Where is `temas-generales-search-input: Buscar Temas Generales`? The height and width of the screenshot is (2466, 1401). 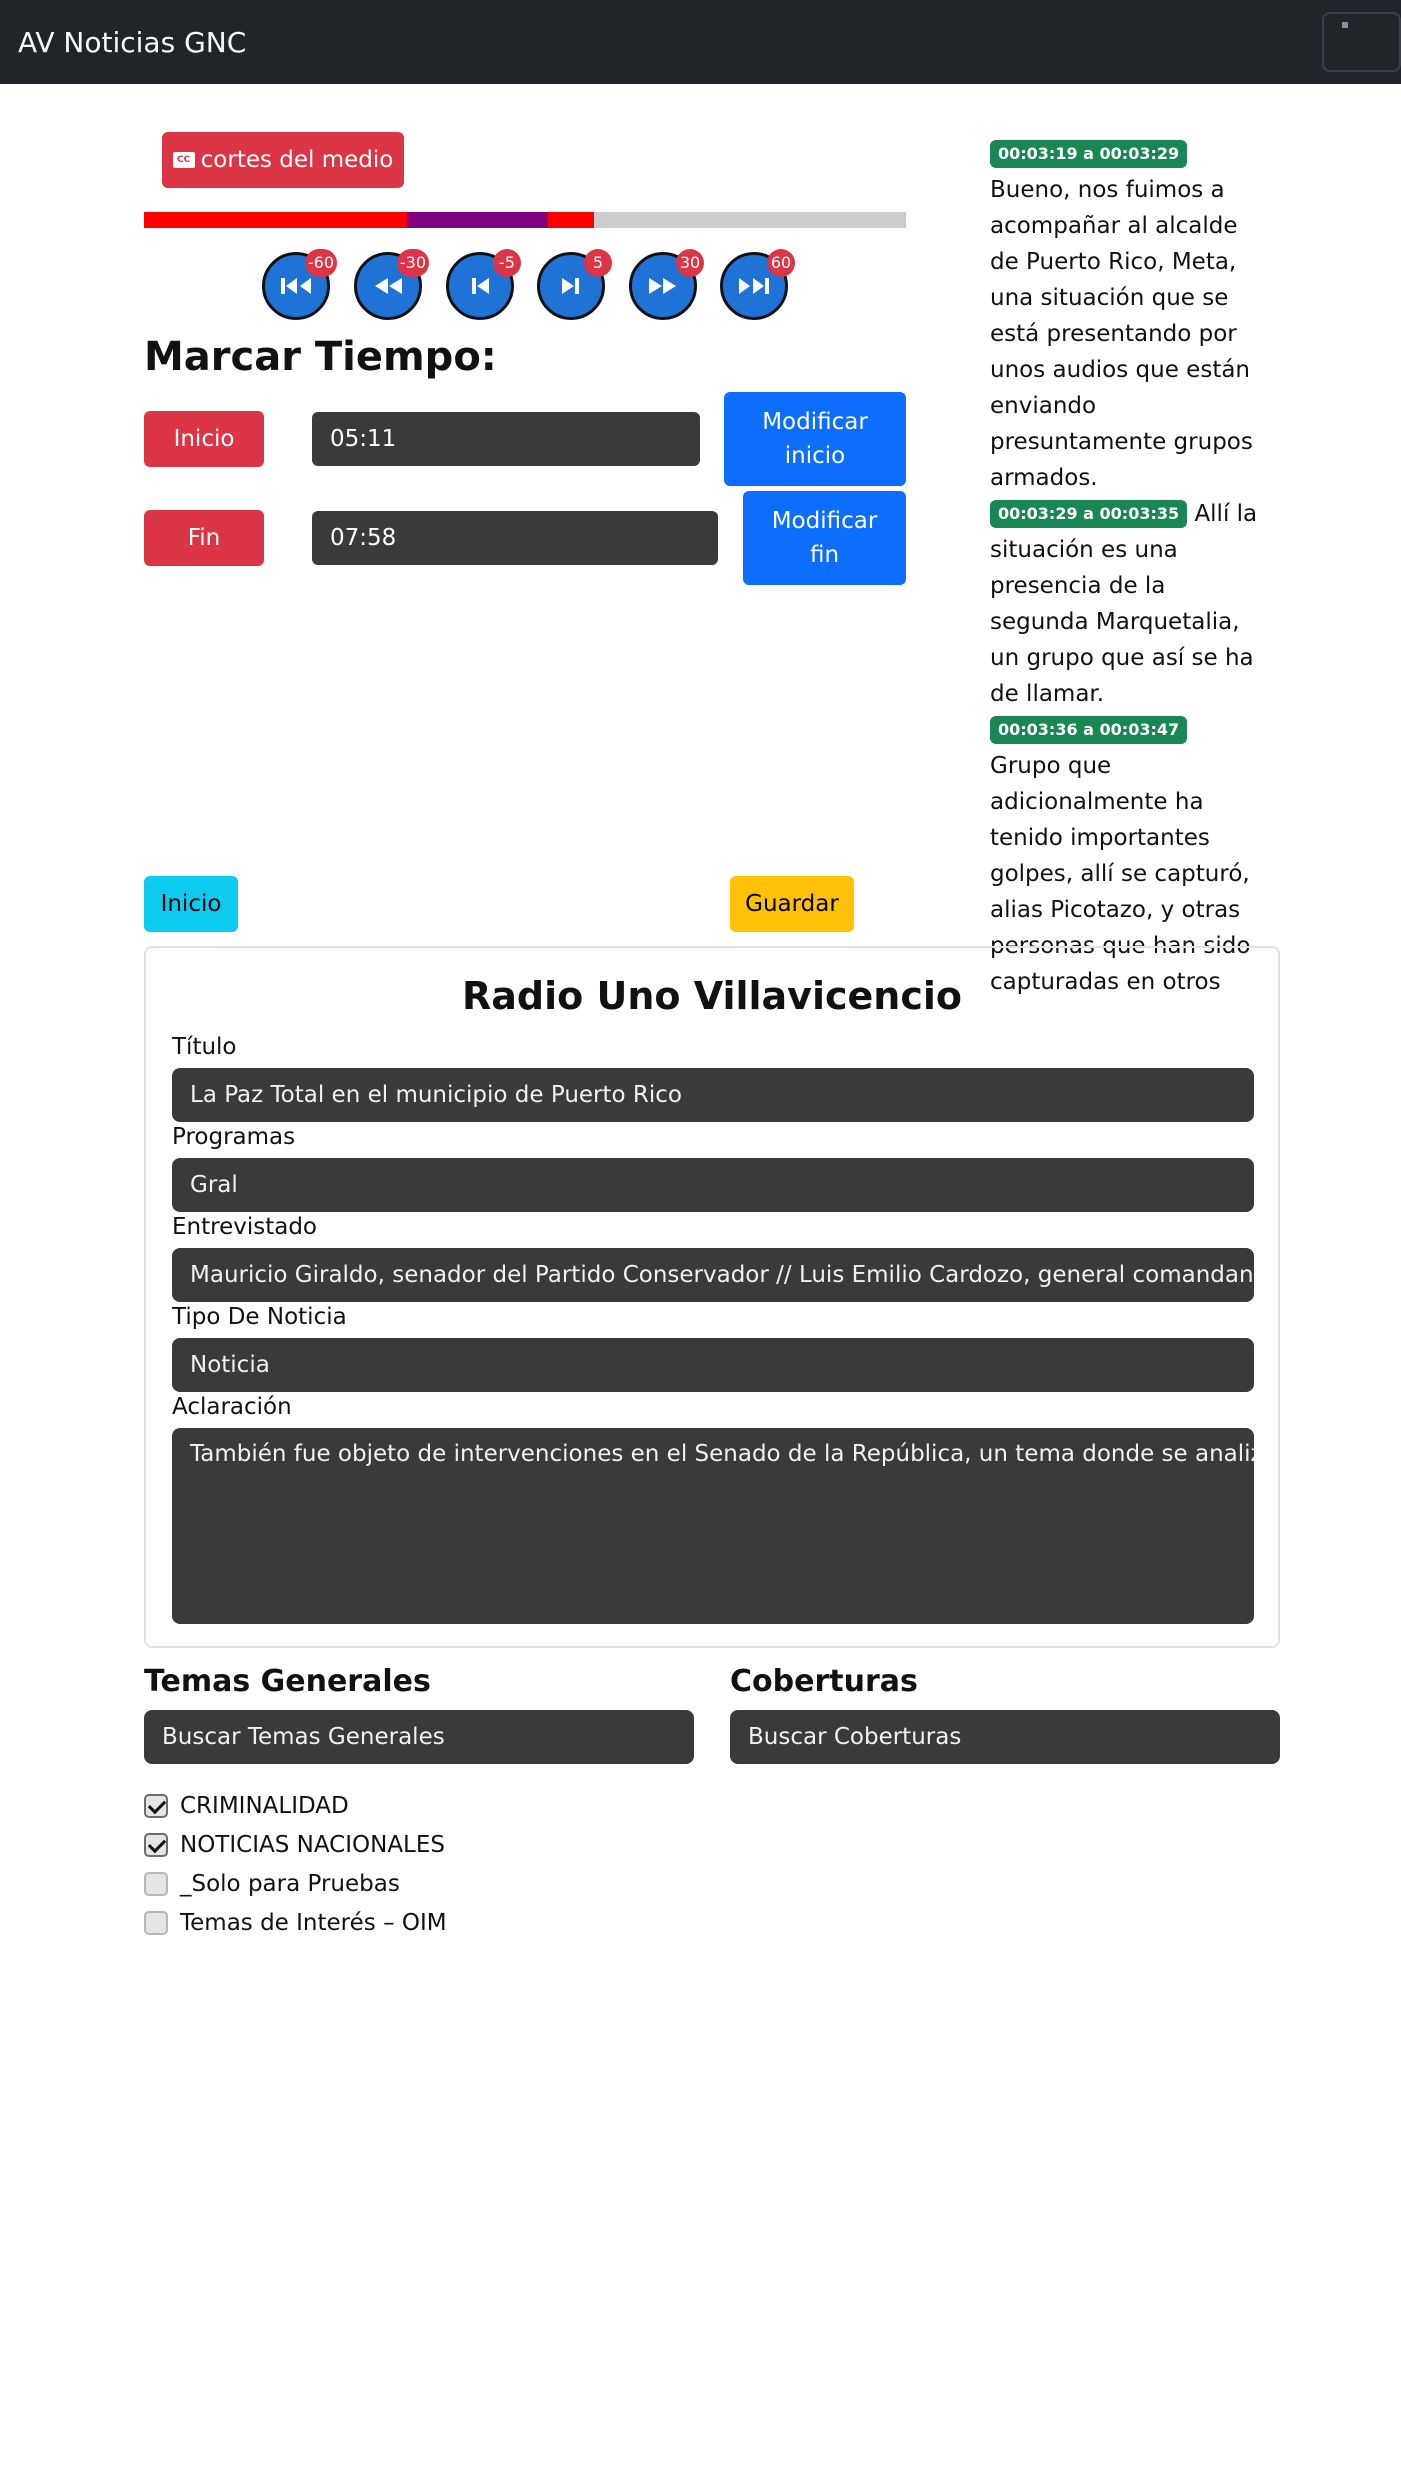 temas-generales-search-input: Buscar Temas Generales is located at coordinates (419, 1737).